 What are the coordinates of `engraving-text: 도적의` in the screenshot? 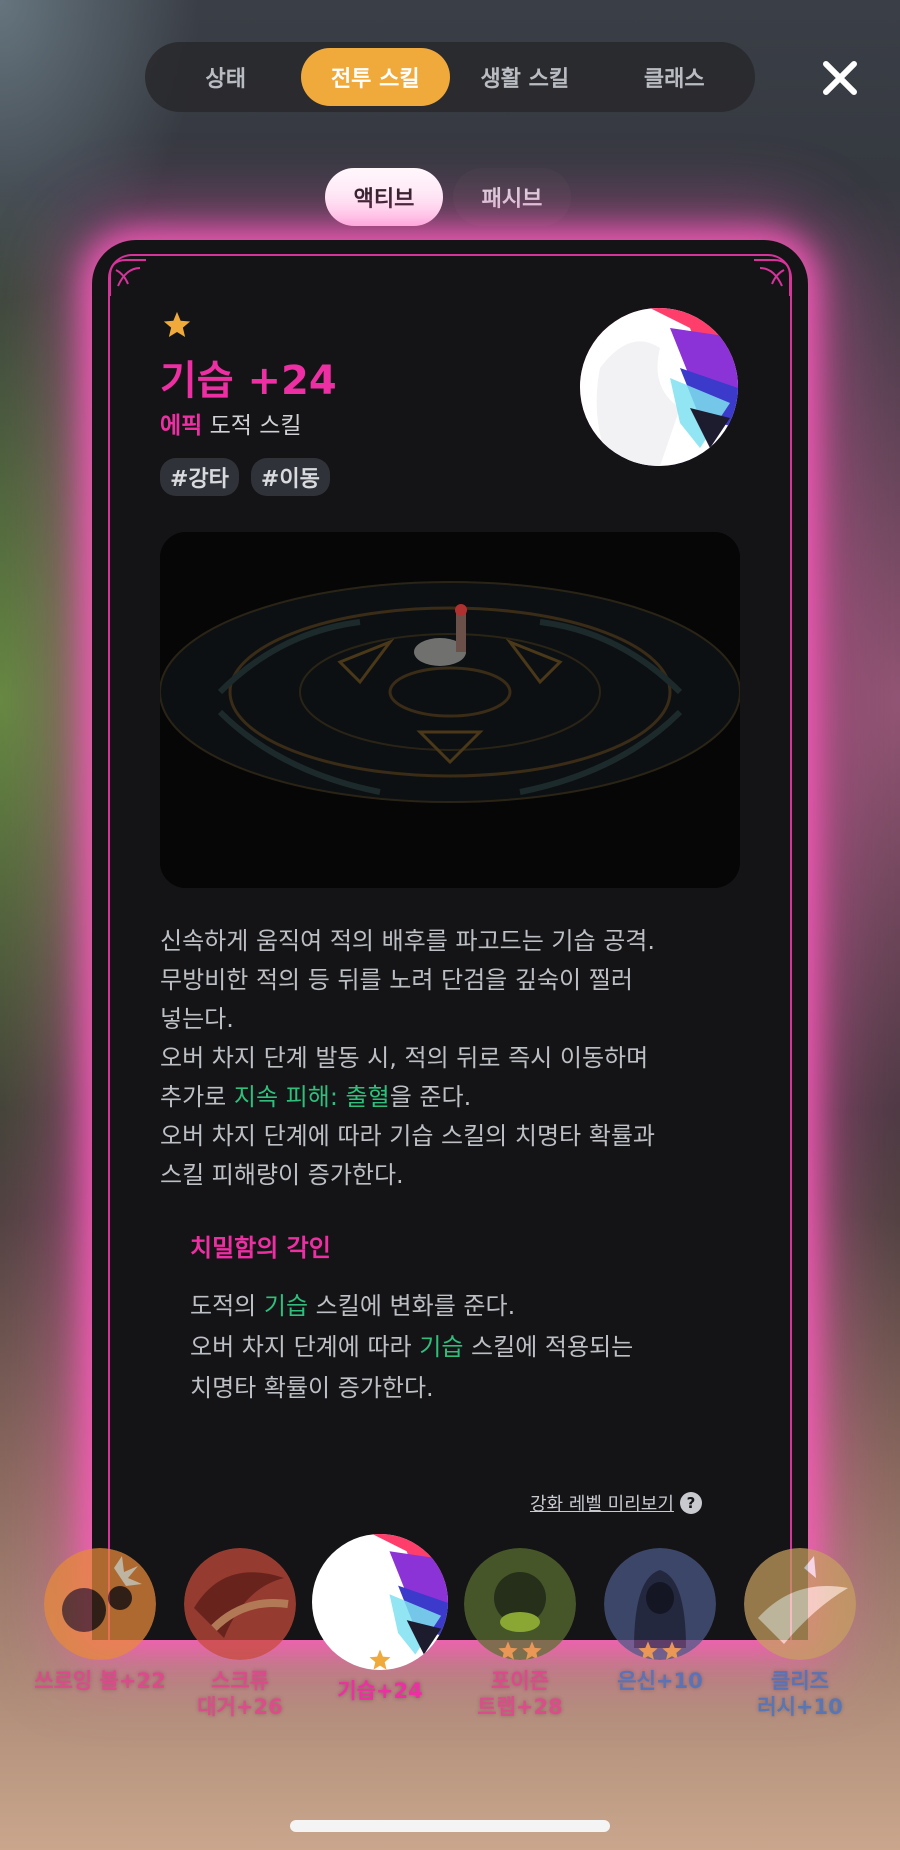 It's located at (227, 1306).